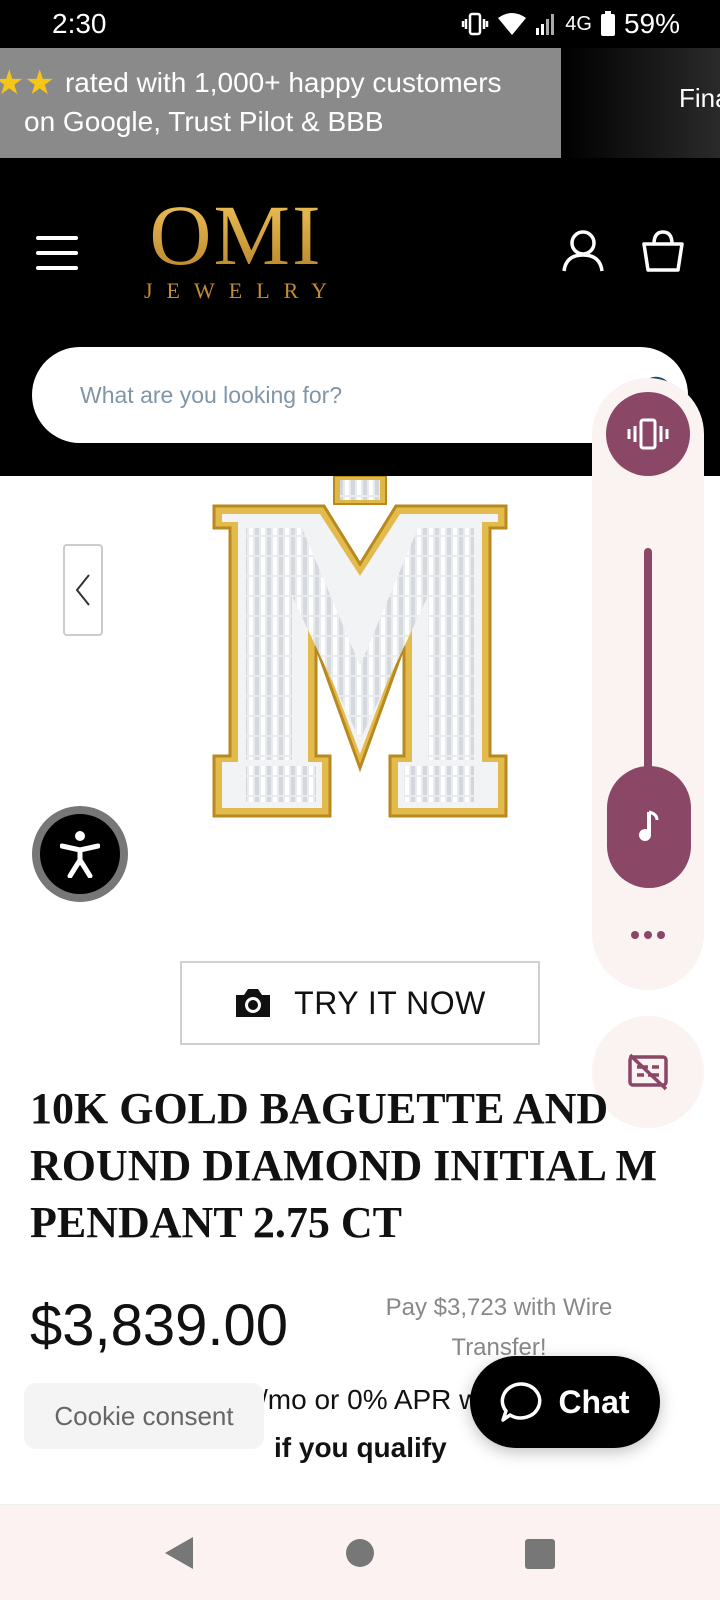 The image size is (720, 1600). Describe the element at coordinates (648, 663) in the screenshot. I see `volume-slider-track` at that location.